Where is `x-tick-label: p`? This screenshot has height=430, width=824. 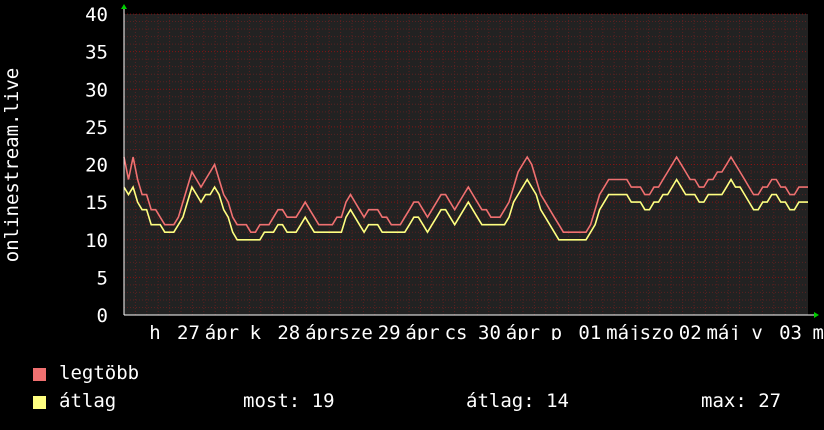
x-tick-label: p is located at coordinates (556, 331).